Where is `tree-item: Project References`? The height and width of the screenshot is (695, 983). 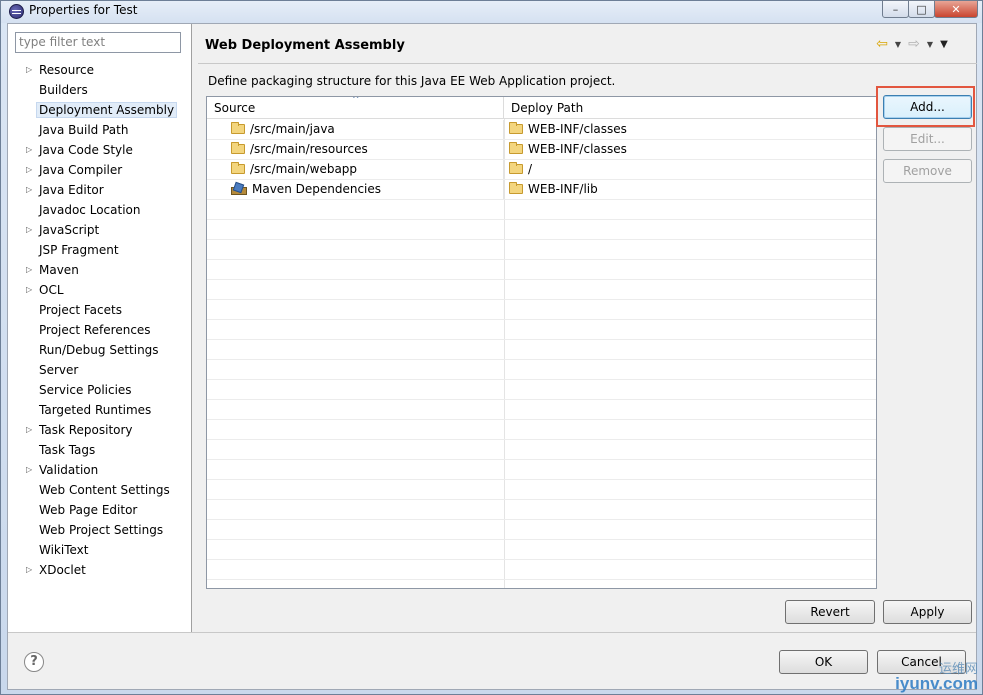
tree-item: Project References is located at coordinates (100, 330).